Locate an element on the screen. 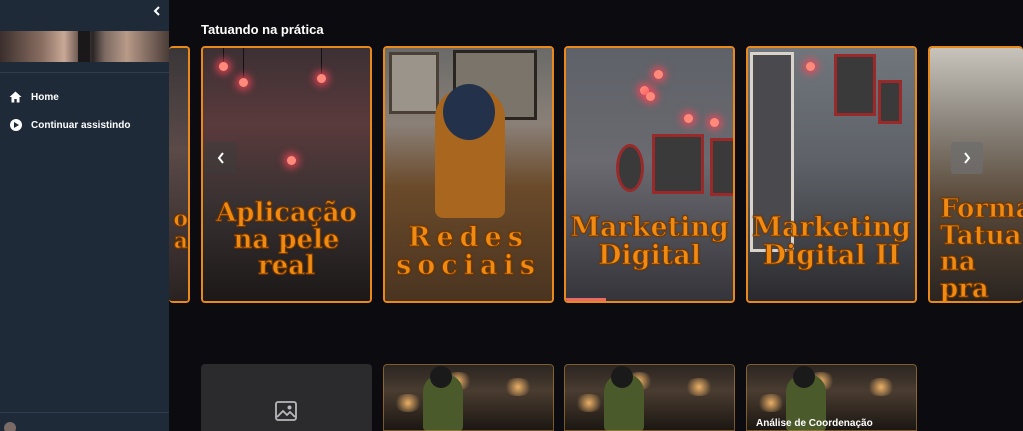 The image size is (1023, 431). sidebar-banner-image is located at coordinates (84, 46).